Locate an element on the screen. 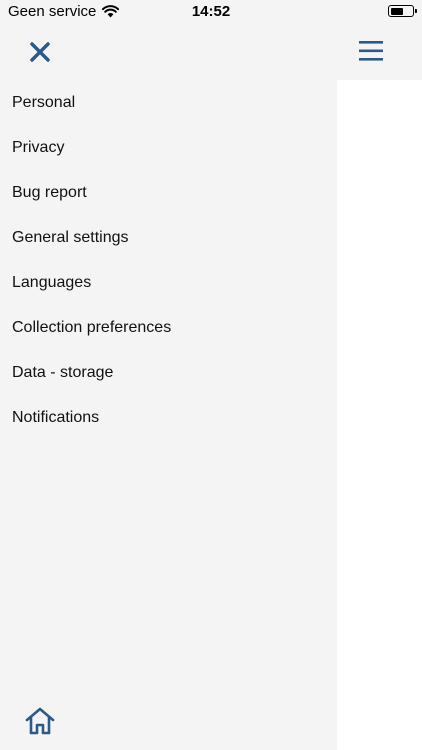  battery-icon is located at coordinates (402, 11).